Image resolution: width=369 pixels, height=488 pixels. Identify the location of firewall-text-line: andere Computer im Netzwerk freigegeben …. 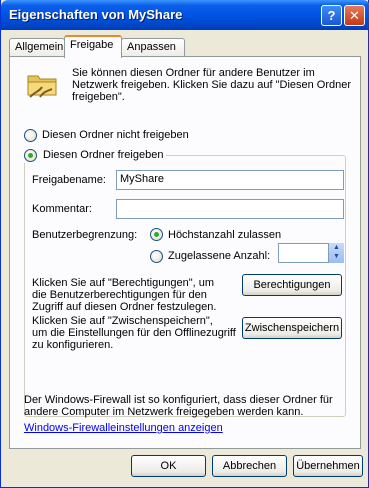
(164, 412).